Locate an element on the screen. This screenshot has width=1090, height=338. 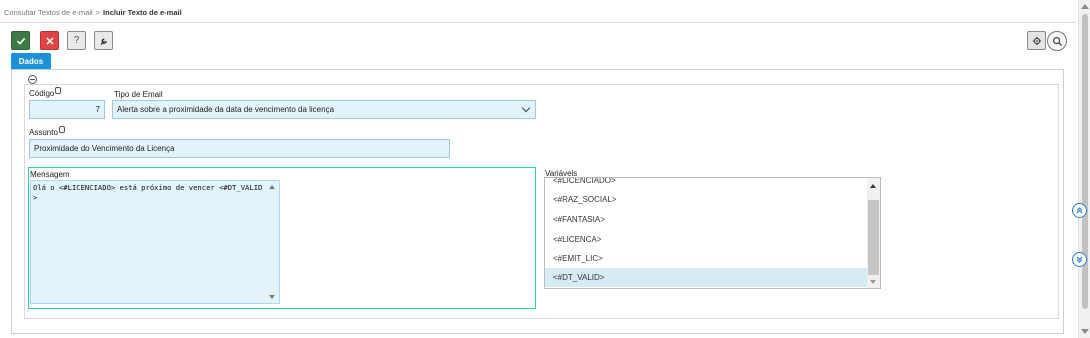
chevron-down-icon is located at coordinates (526, 108).